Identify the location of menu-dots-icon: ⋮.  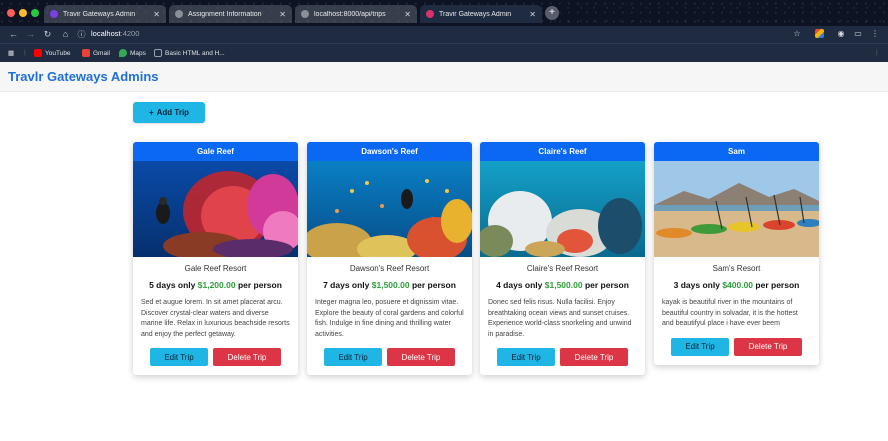
(875, 34).